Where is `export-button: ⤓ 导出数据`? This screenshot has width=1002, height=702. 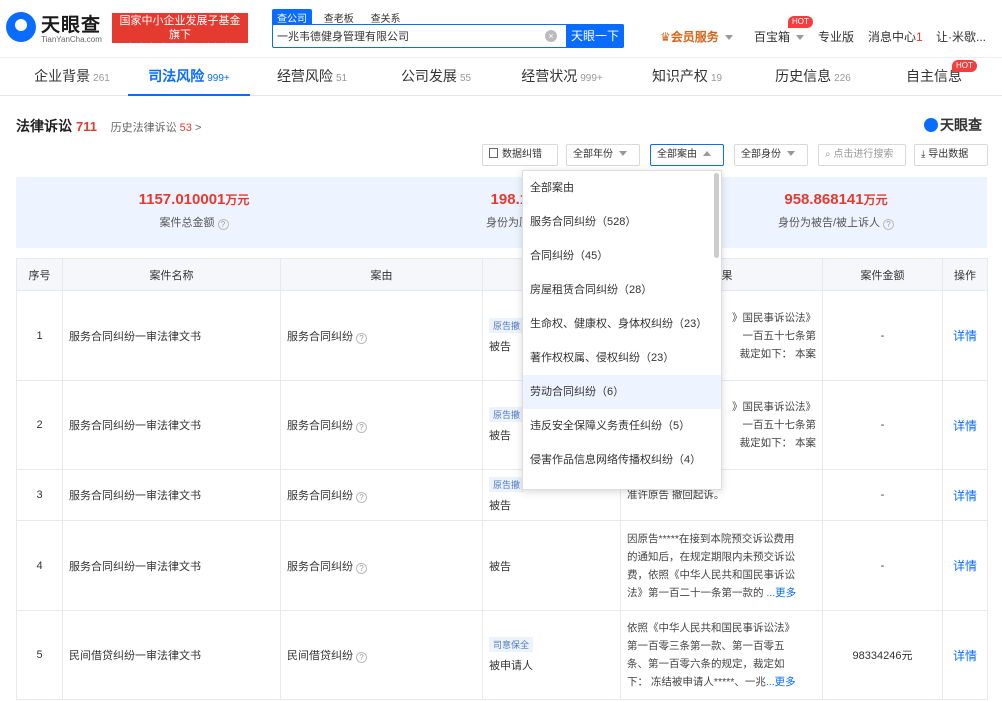
export-button: ⤓ 导出数据 is located at coordinates (951, 155).